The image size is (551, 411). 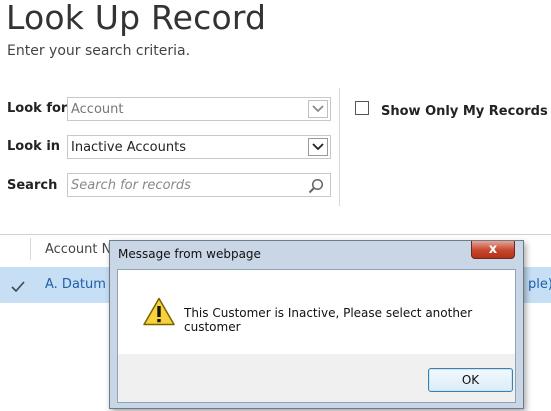 I want to click on show-only-my-records-label: Show Only My Records, so click(x=464, y=111).